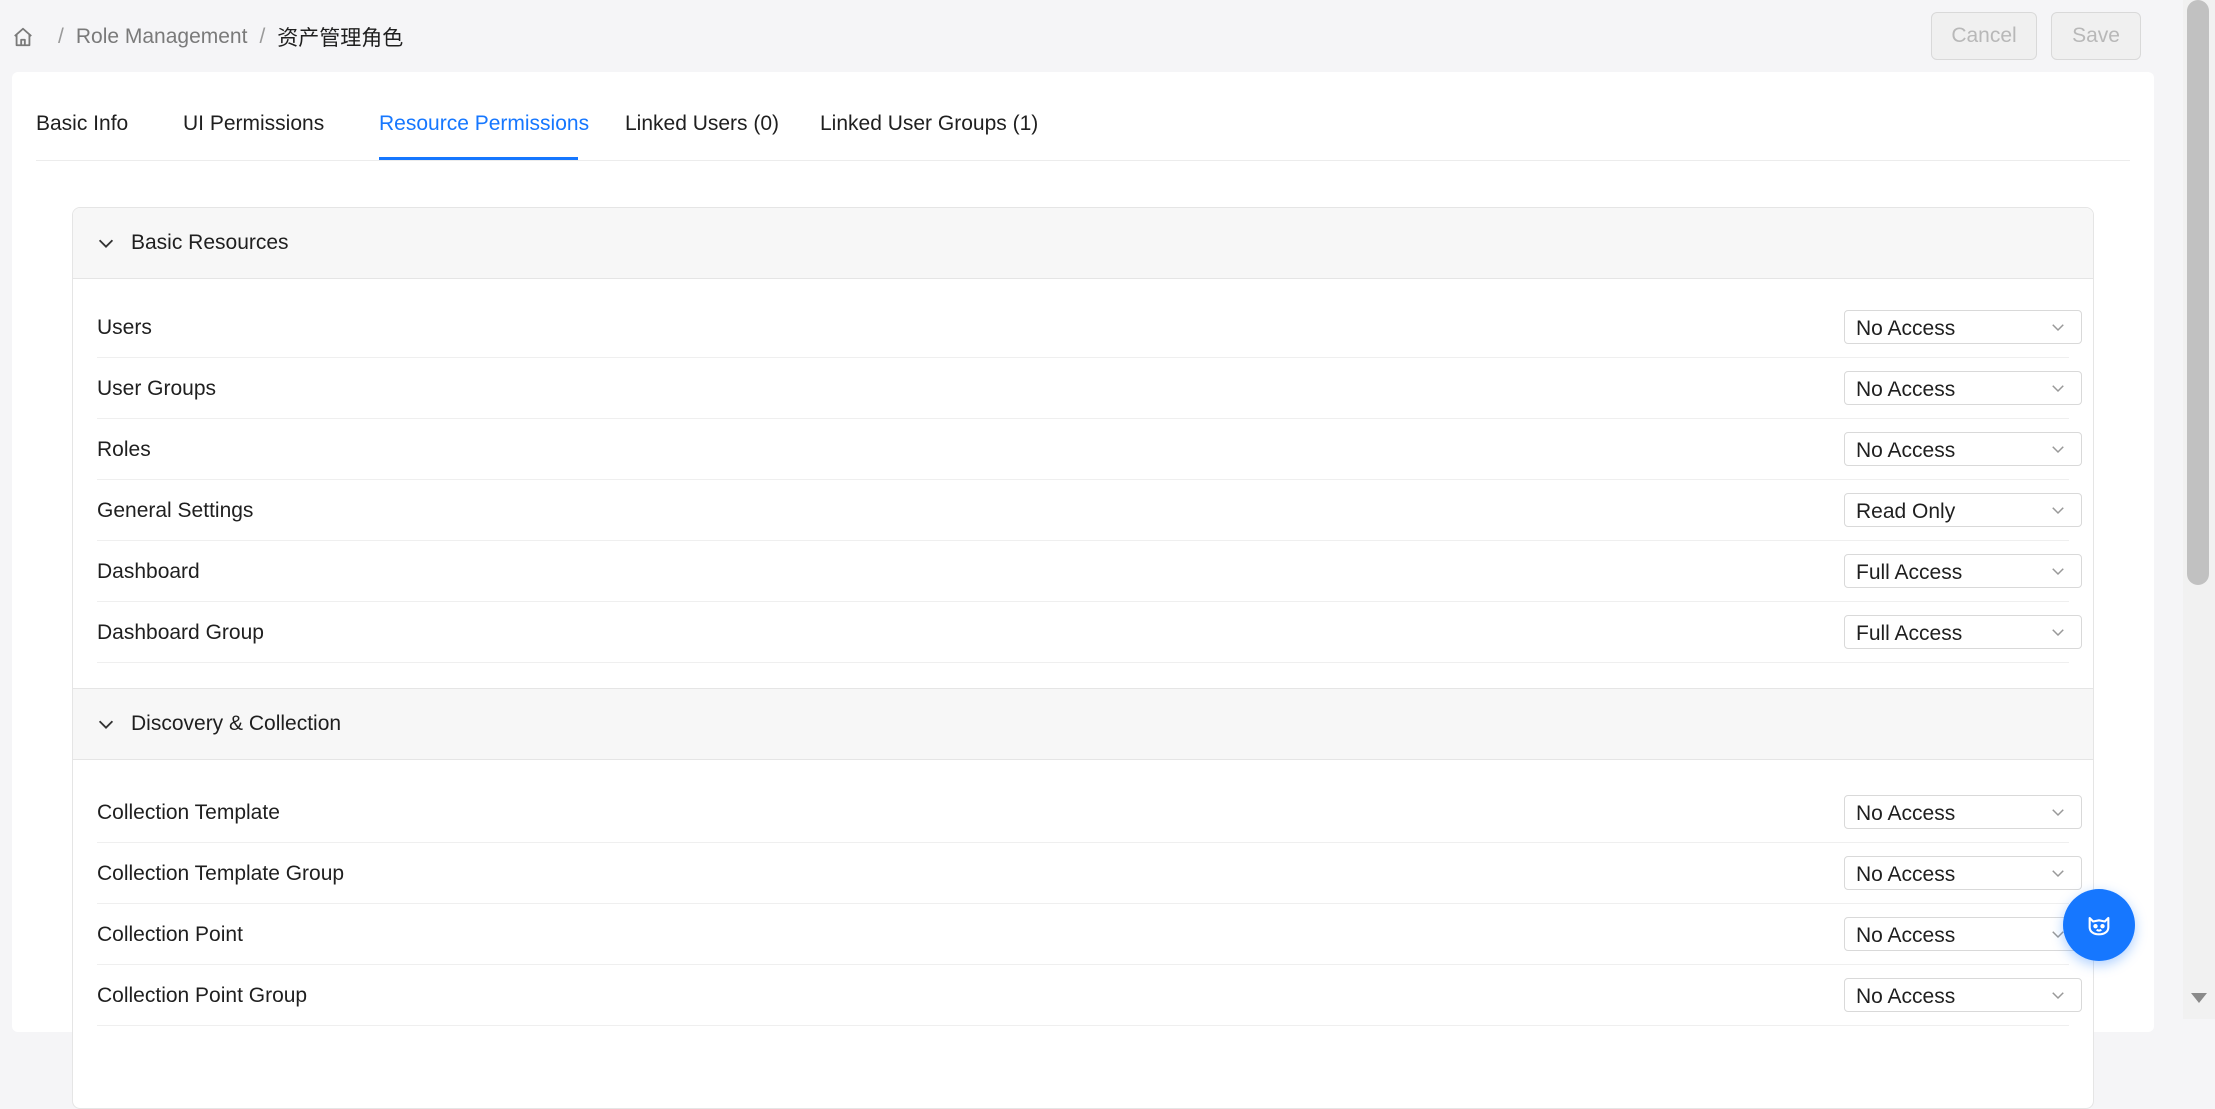  What do you see at coordinates (1906, 511) in the screenshot?
I see `permission-value: Read Only` at bounding box center [1906, 511].